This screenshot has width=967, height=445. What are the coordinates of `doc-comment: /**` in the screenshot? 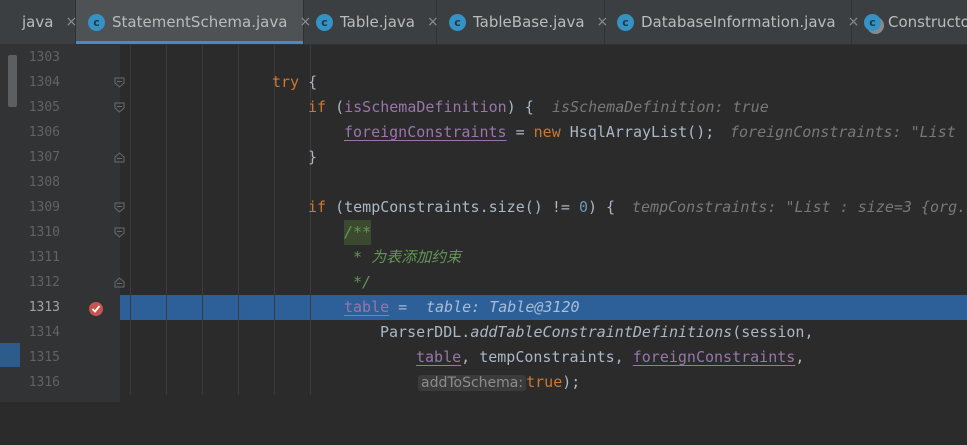 It's located at (358, 232).